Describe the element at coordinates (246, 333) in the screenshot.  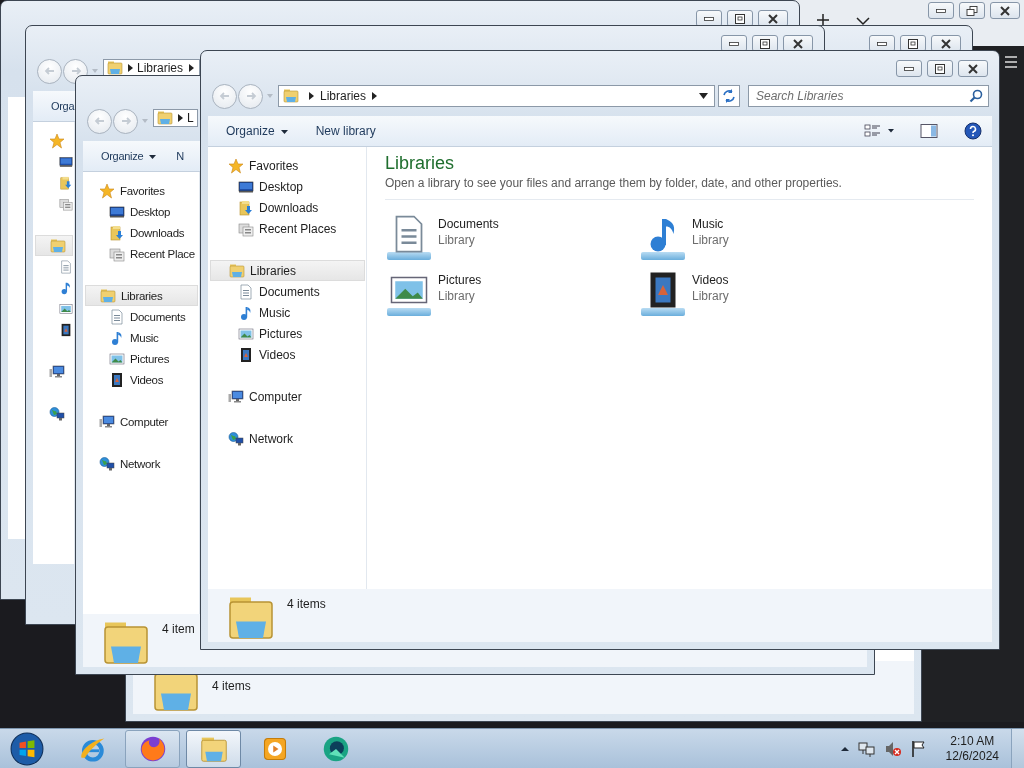
I see `picture-icon` at that location.